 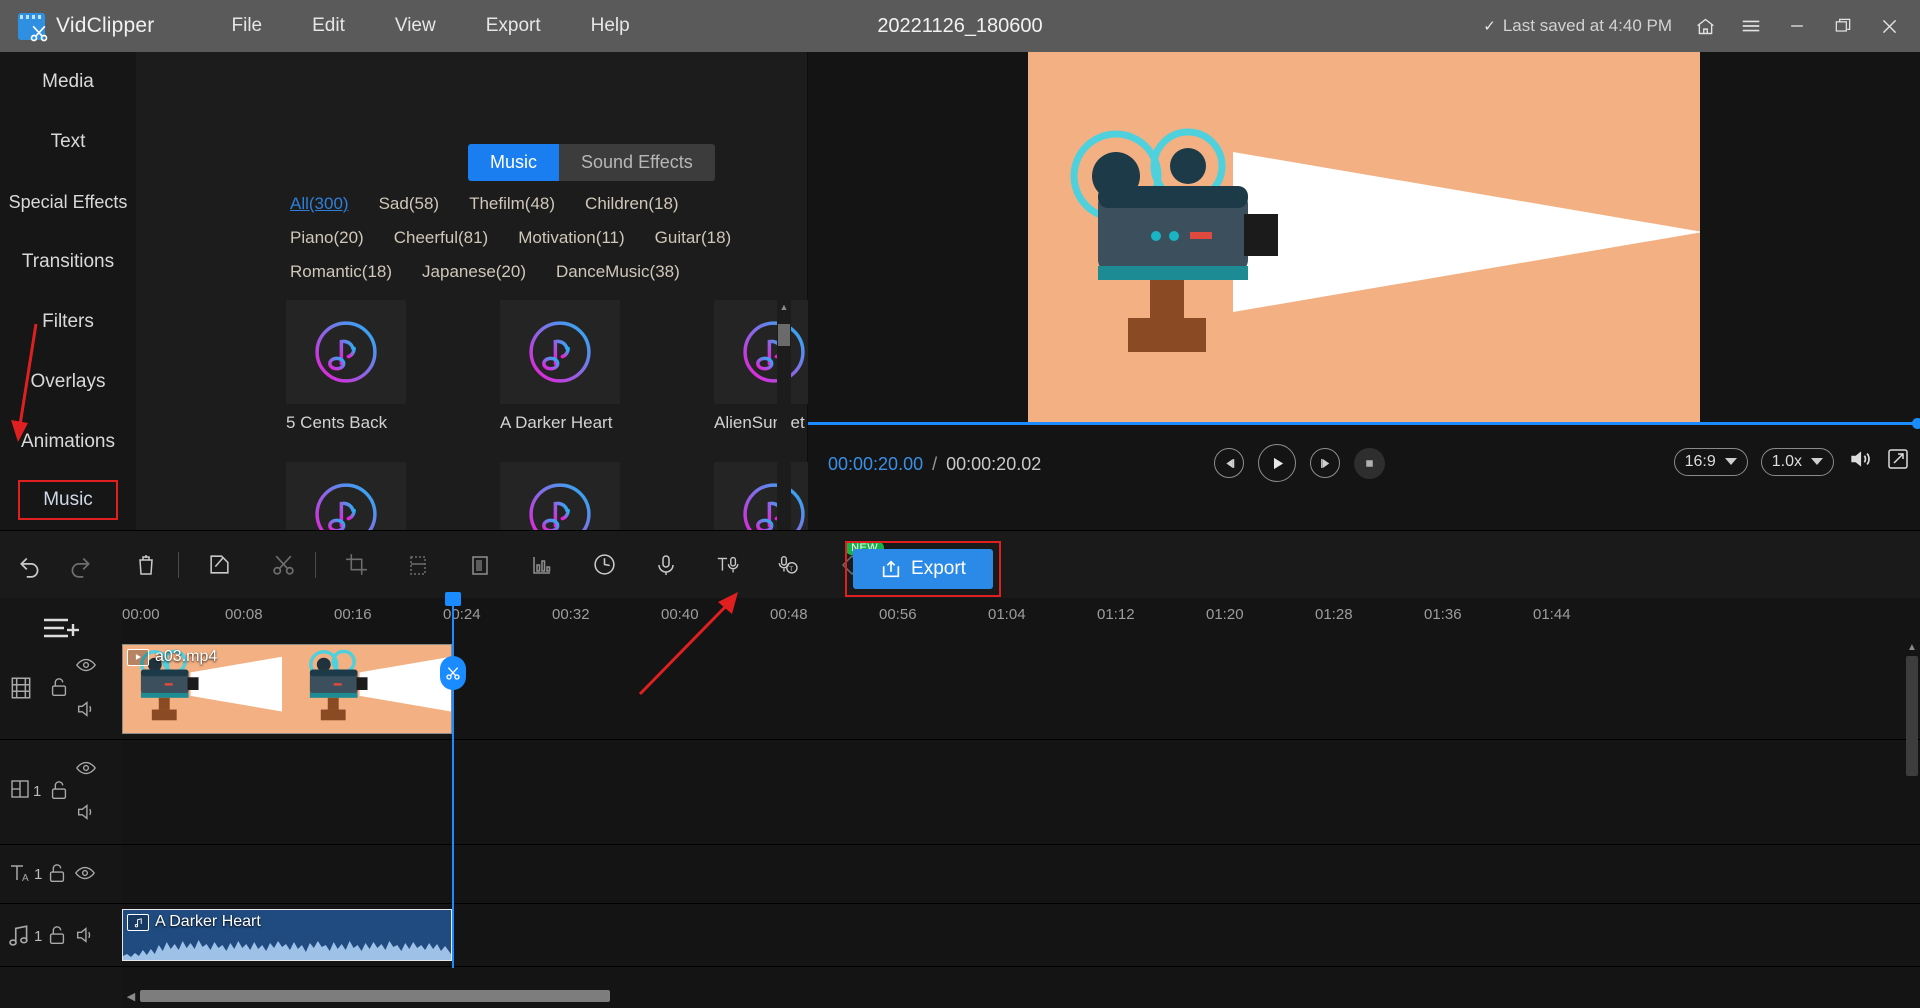 I want to click on sidebar-item-animations: Animations, so click(x=68, y=442).